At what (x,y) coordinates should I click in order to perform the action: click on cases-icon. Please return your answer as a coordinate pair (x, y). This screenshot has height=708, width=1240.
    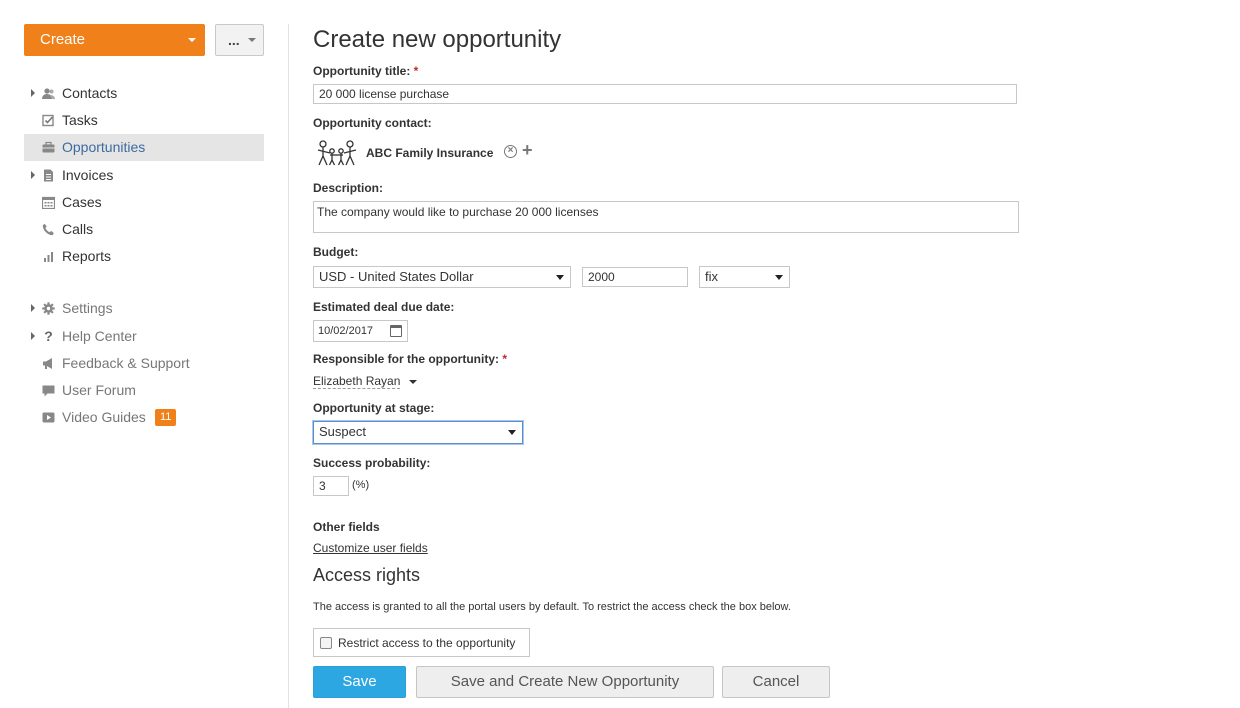
    Looking at the image, I should click on (48, 202).